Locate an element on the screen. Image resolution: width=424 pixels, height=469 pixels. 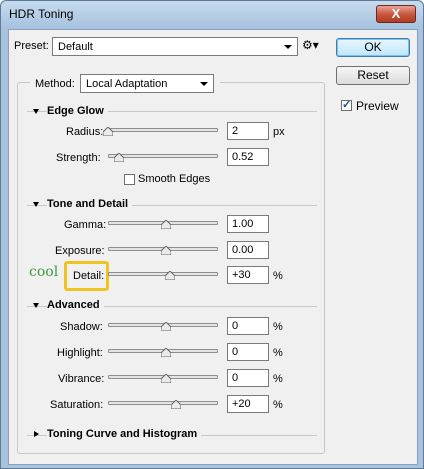
detail-slider is located at coordinates (163, 274).